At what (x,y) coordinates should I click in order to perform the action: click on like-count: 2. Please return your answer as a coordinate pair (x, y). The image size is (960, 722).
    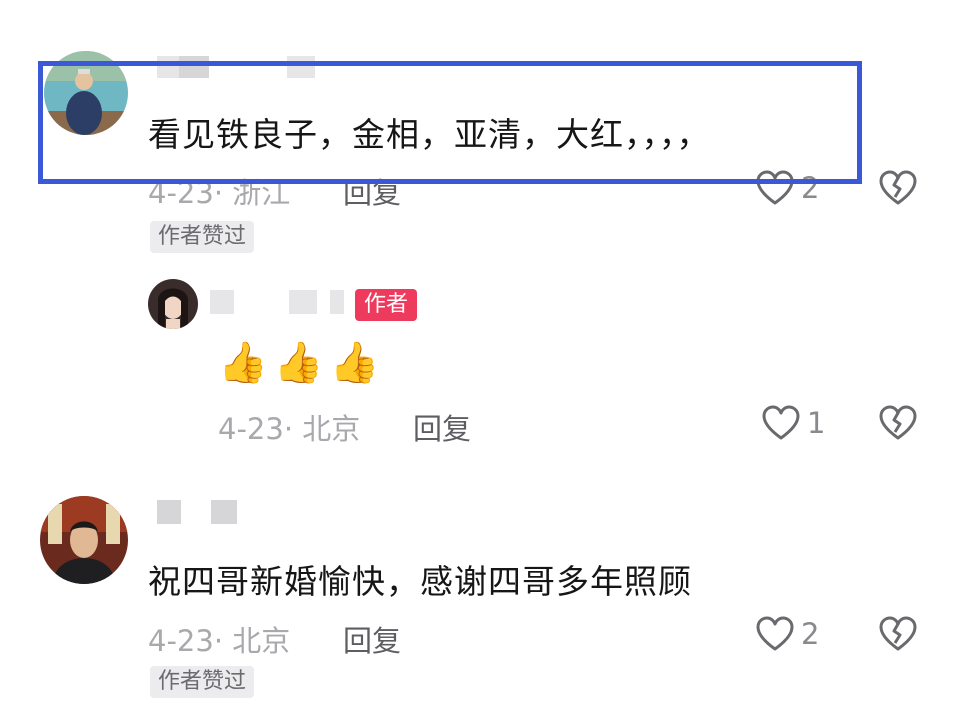
    Looking at the image, I should click on (810, 634).